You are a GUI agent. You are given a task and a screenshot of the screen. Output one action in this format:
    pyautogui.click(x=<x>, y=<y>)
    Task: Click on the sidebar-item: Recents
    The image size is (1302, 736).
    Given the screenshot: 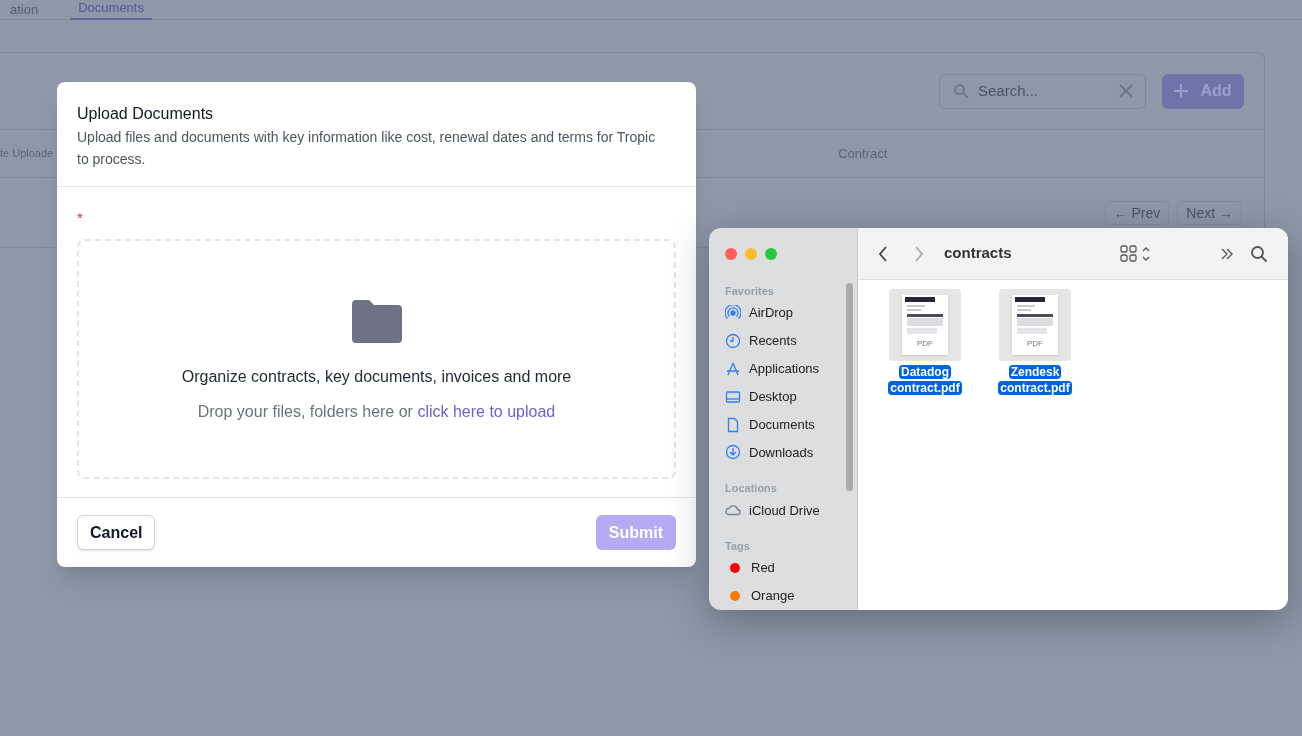 What is the action you would take?
    pyautogui.click(x=791, y=340)
    